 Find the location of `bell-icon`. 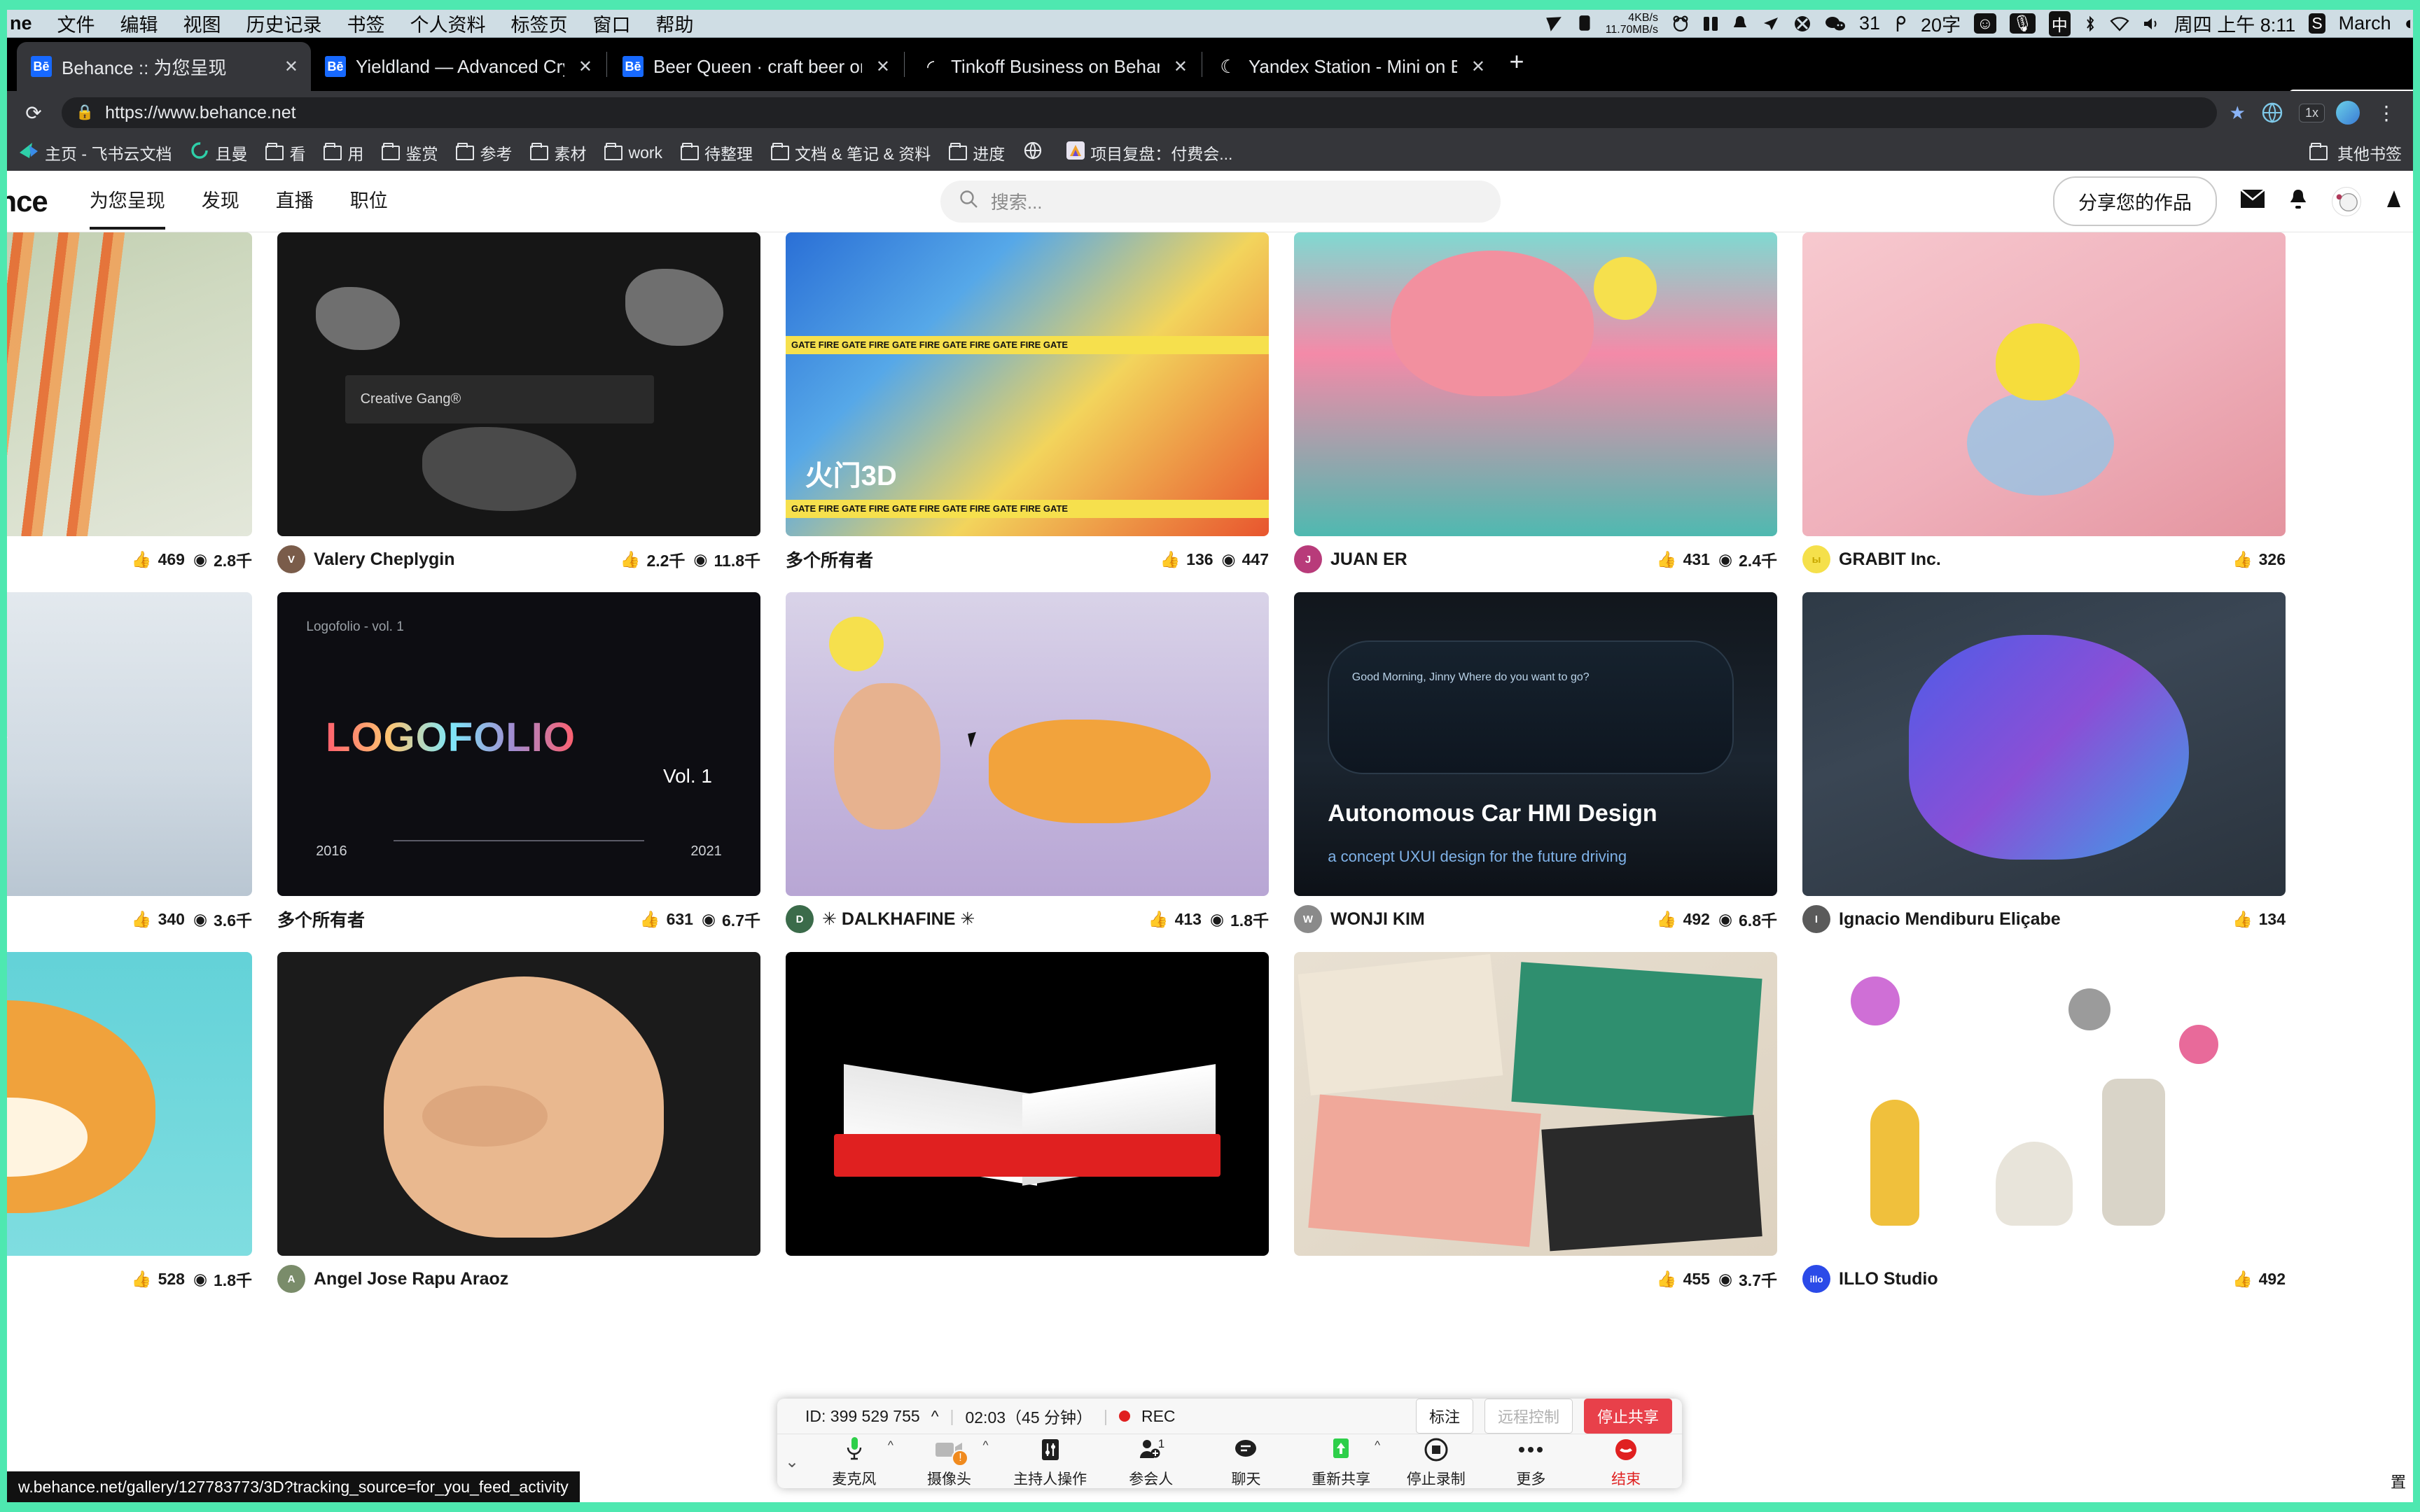

bell-icon is located at coordinates (2298, 201).